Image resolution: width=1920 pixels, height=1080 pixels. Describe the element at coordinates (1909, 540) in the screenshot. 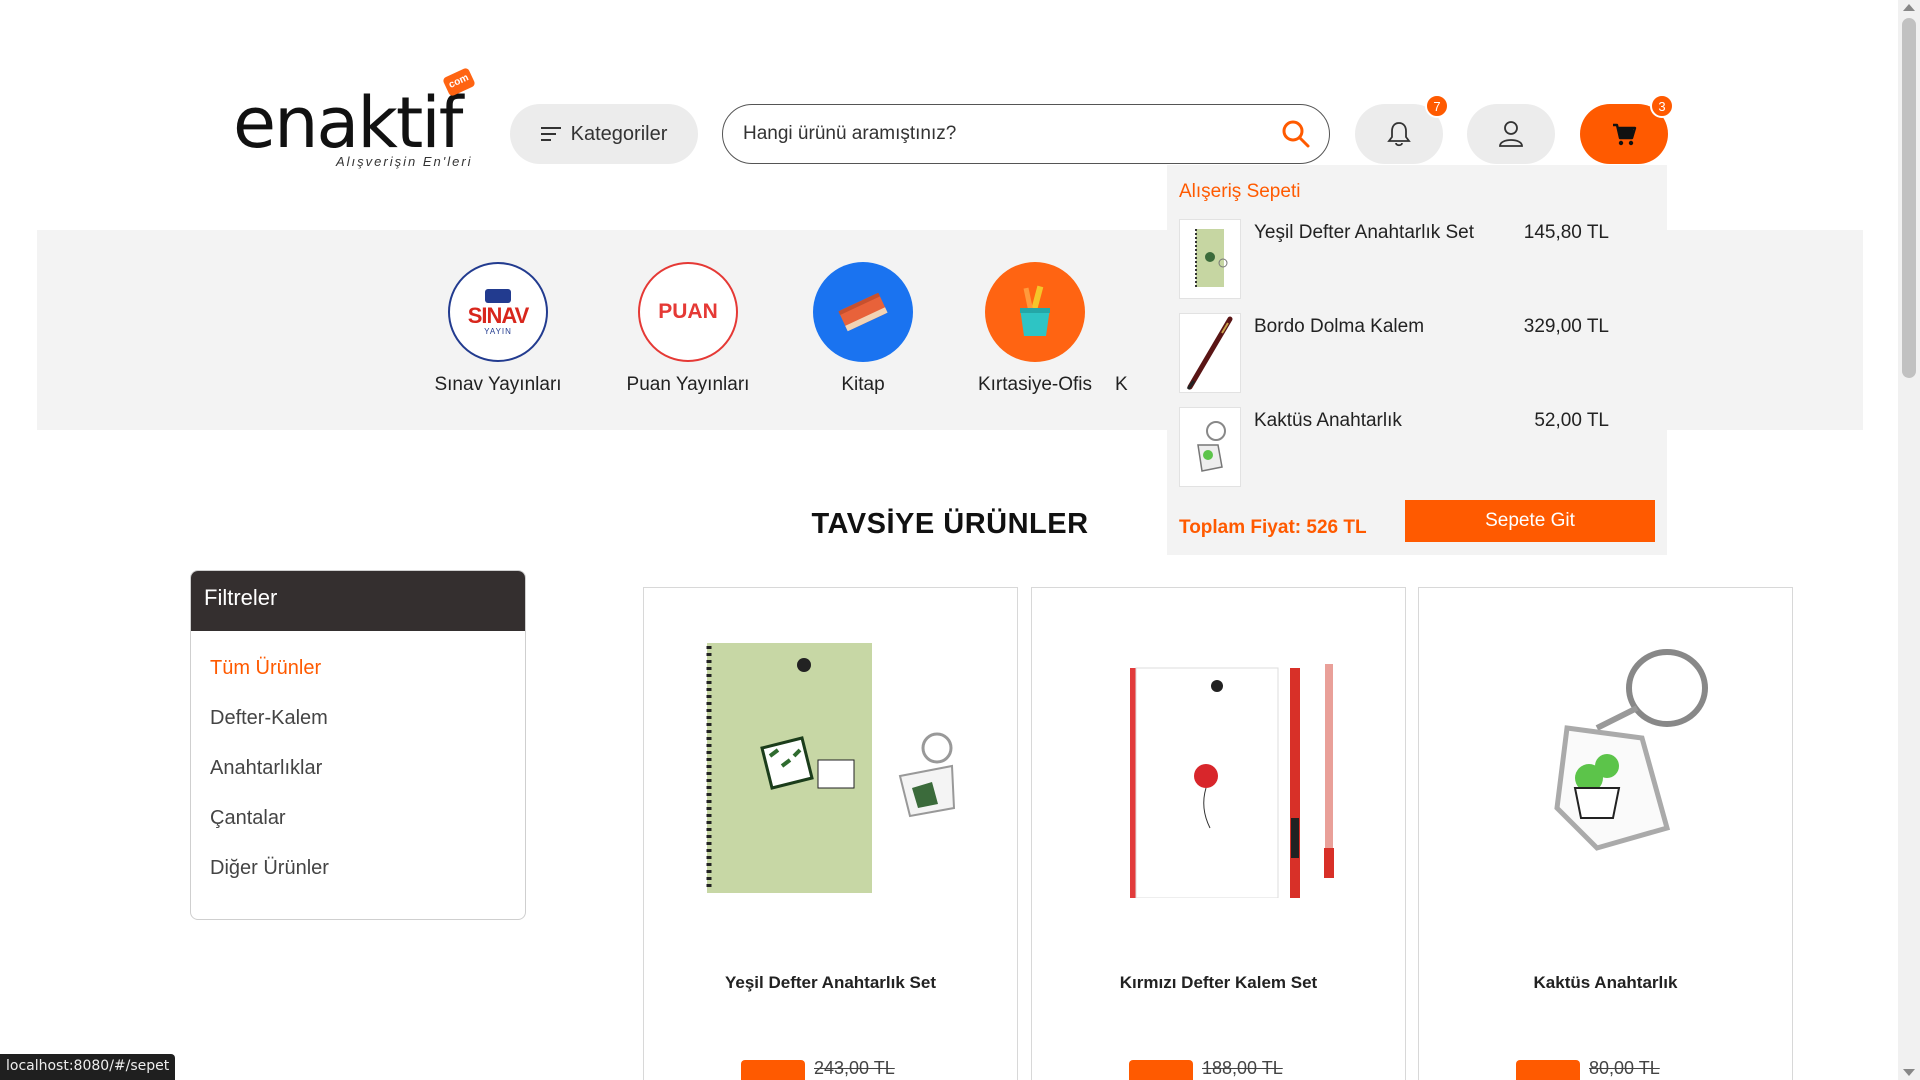

I see `page-scrollbar` at that location.